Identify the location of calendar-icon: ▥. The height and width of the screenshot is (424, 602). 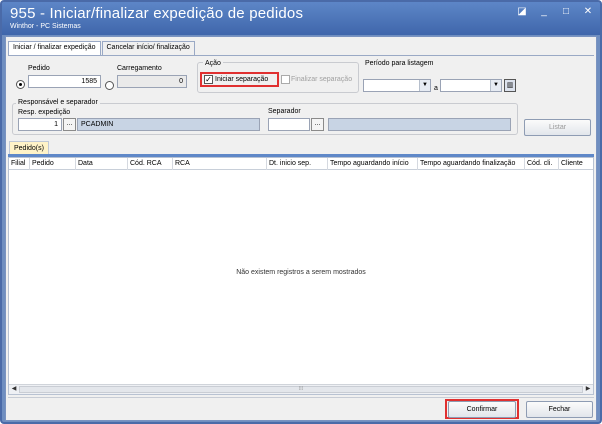
(510, 85).